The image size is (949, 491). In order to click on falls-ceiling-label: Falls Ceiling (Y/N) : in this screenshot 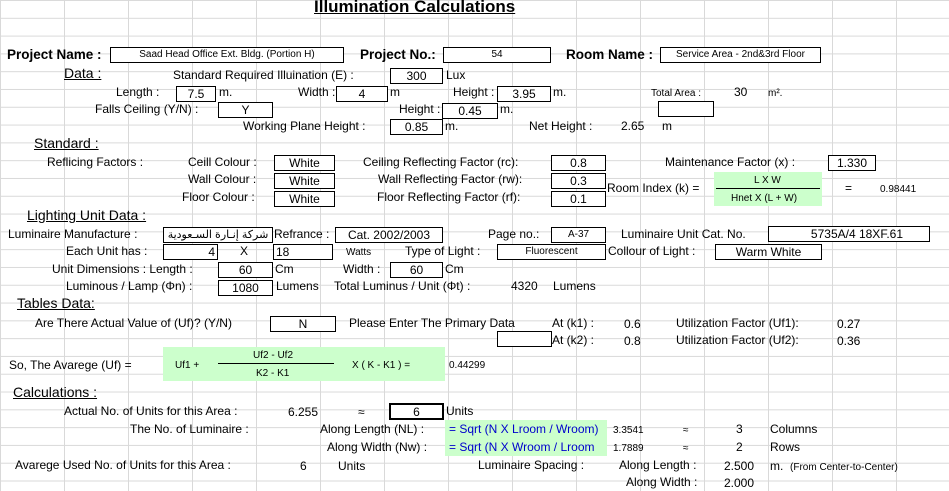, I will do `click(147, 109)`.